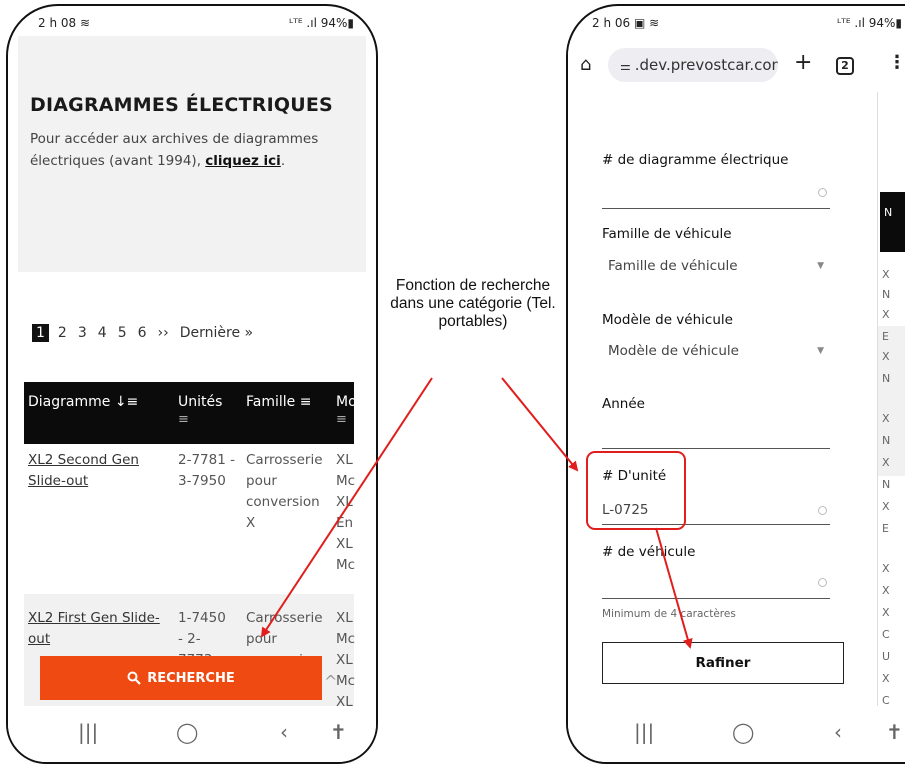 This screenshot has width=905, height=767. What do you see at coordinates (674, 588) in the screenshot?
I see `arrow-to-refine-button` at bounding box center [674, 588].